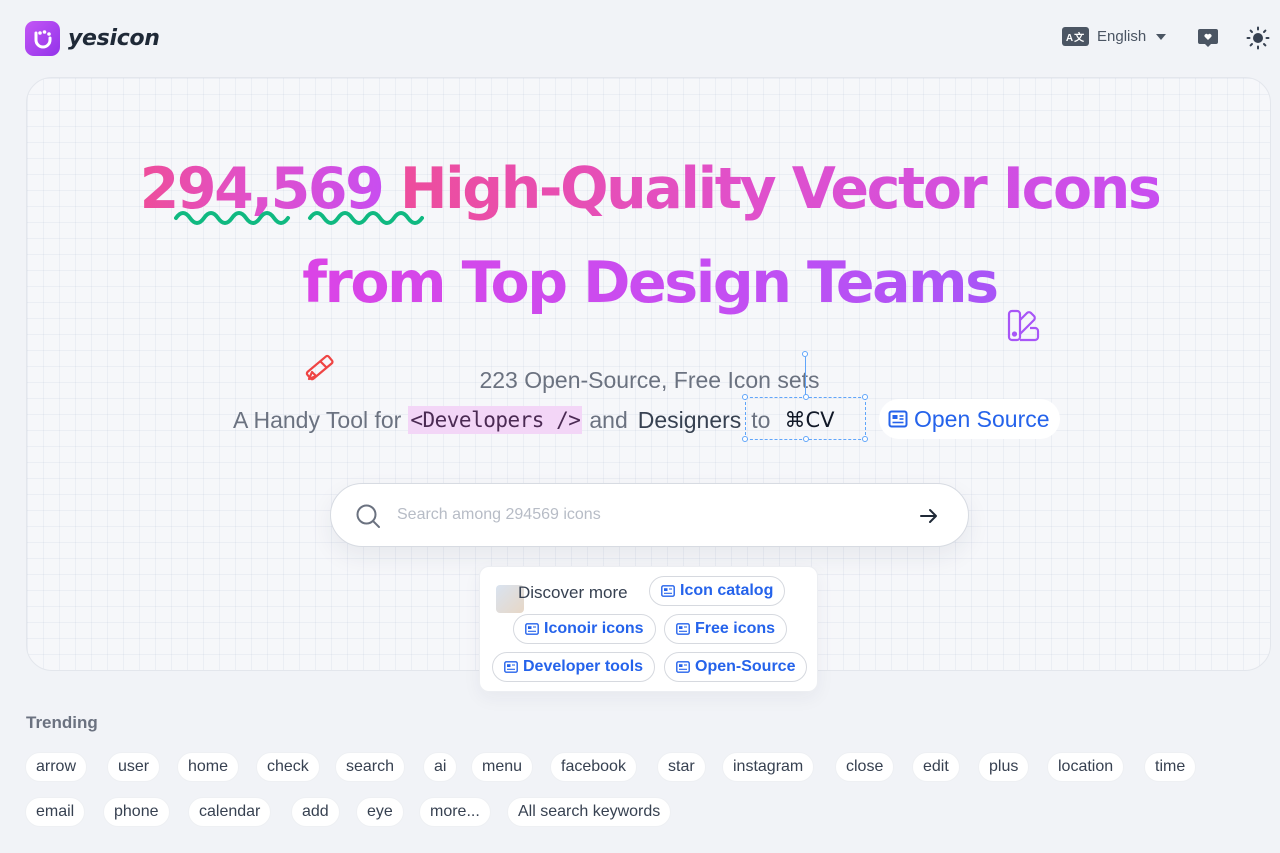  I want to click on selection-stem, so click(805, 377).